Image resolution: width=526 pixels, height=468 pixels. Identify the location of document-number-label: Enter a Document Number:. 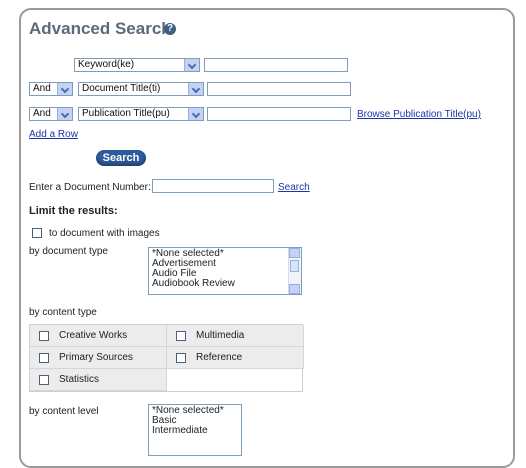
(90, 187).